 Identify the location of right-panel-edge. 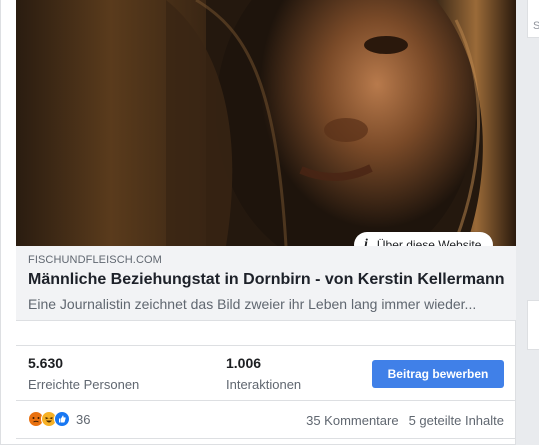
(533, 19).